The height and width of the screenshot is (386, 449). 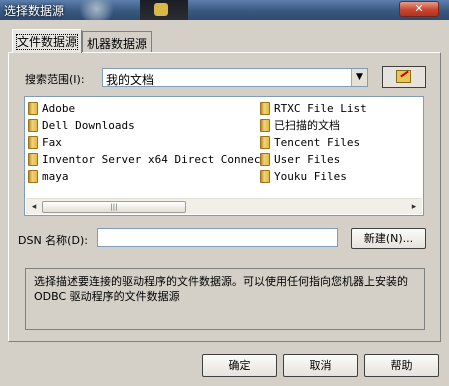 I want to click on scroll-right-icon: ▸, so click(x=414, y=207).